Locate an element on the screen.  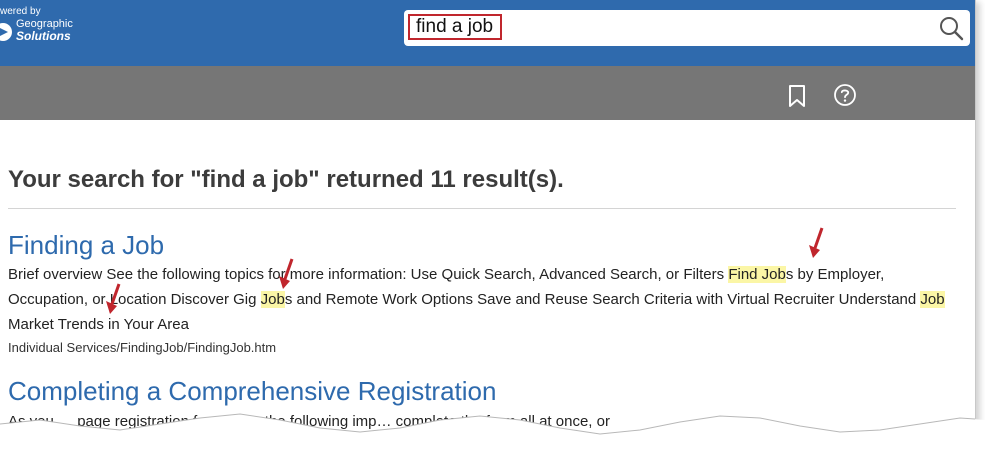
geographic-solutions-logo: wered by Geographic Solutions is located at coordinates (50, 28).